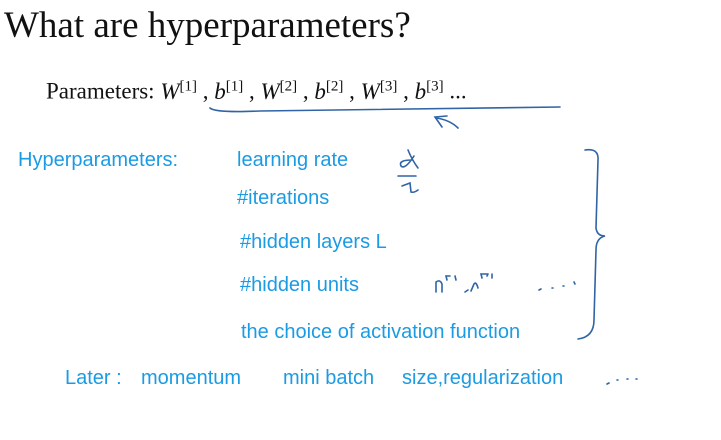  Describe the element at coordinates (557, 286) in the screenshot. I see `ellipsis-handwriting` at that location.